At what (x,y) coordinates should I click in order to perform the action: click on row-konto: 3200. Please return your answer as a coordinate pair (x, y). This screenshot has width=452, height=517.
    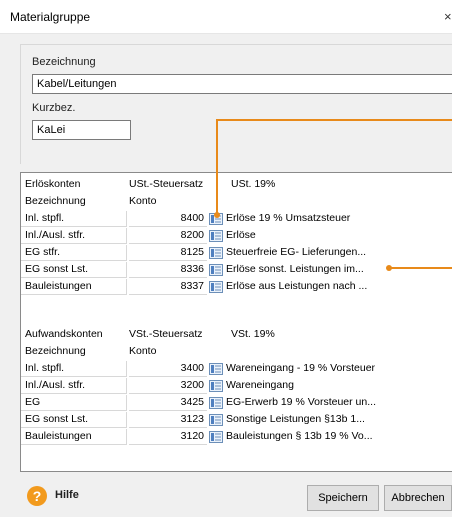
    Looking at the image, I should click on (168, 386).